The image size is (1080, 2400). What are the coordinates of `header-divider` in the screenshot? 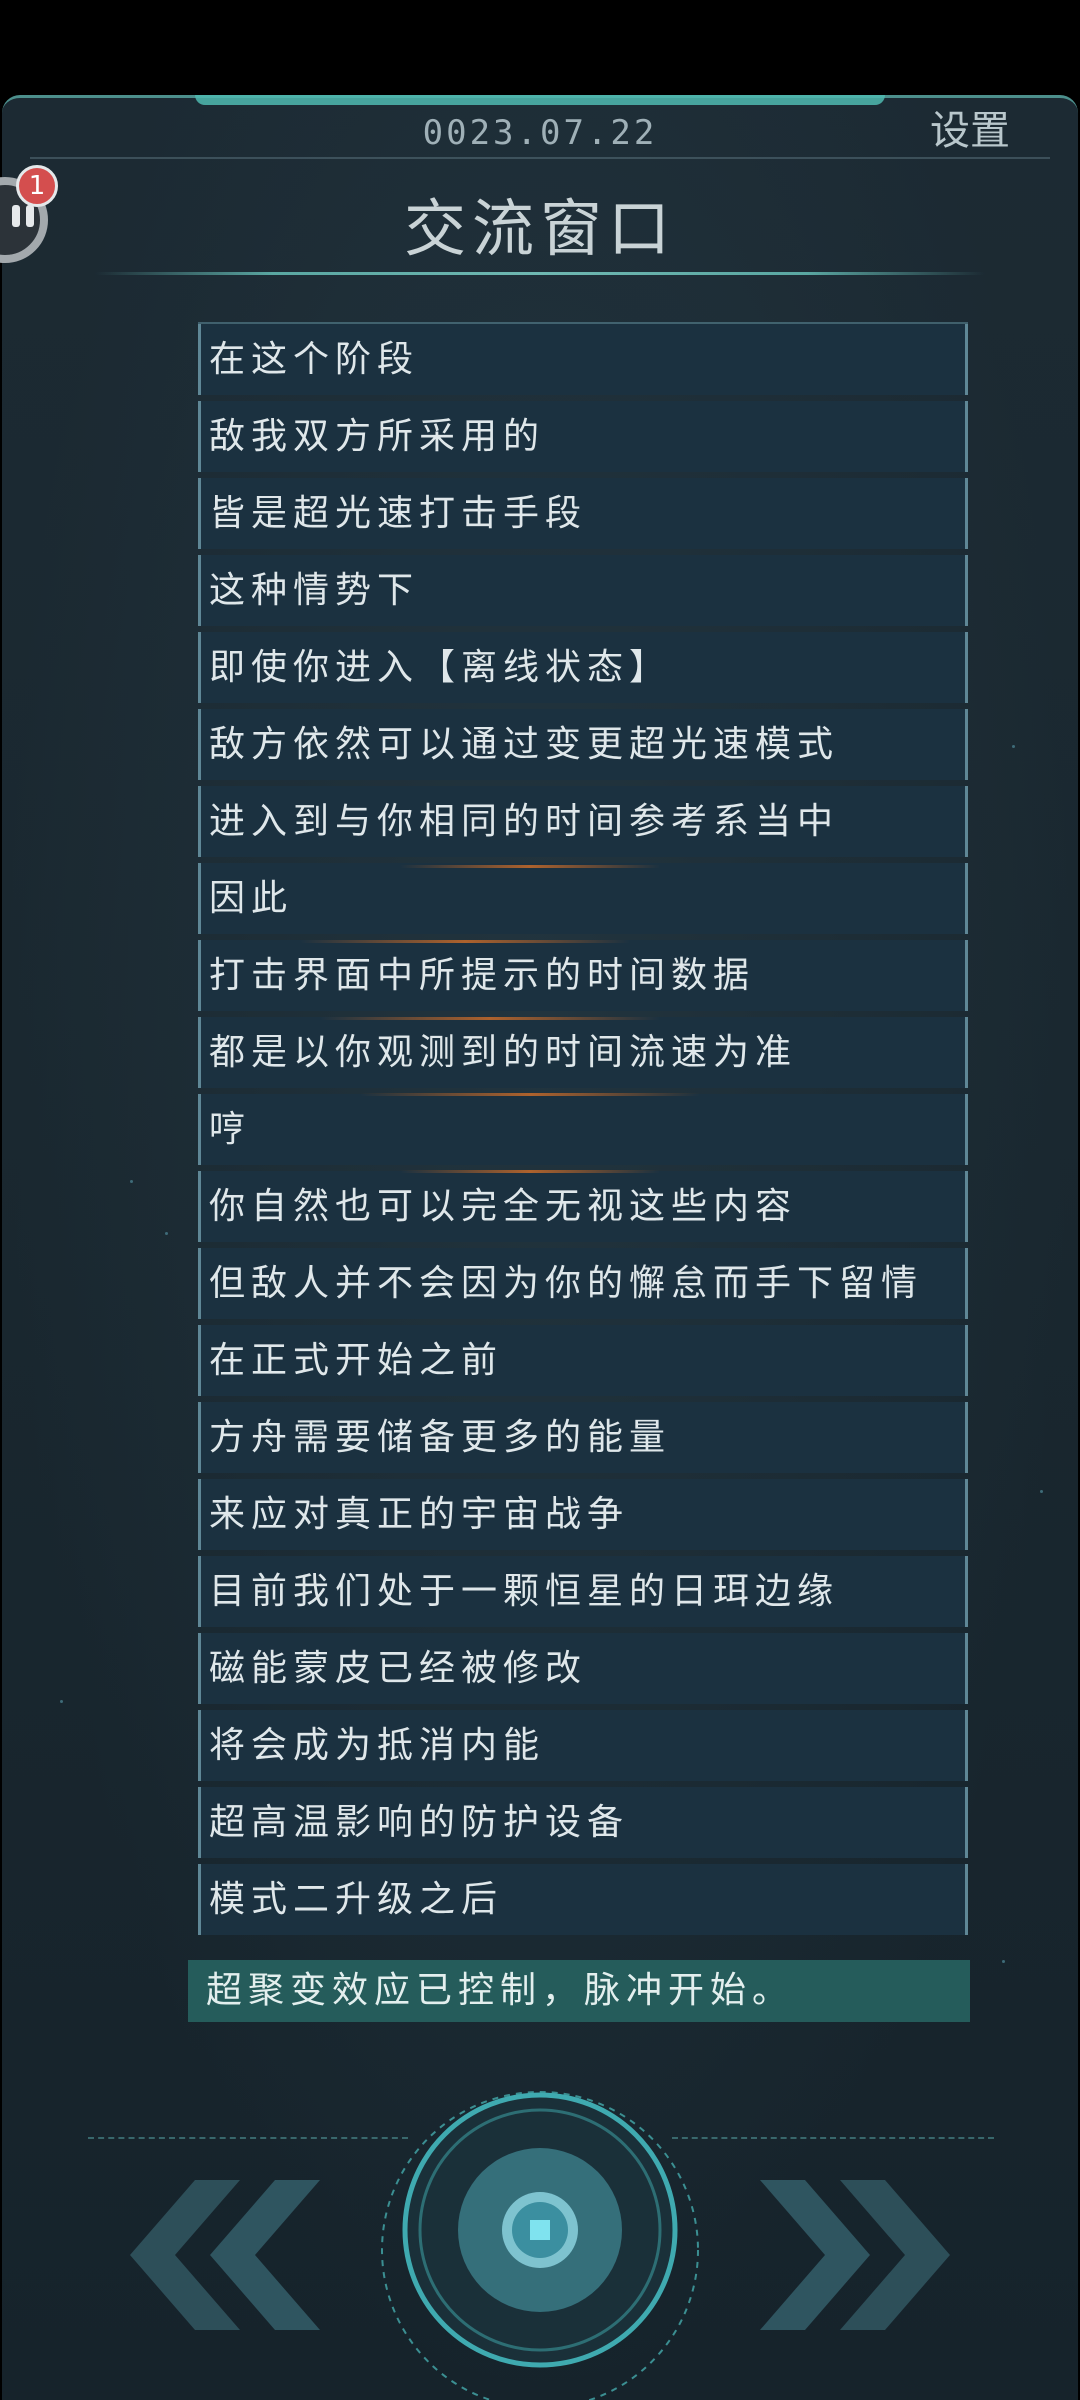 It's located at (540, 158).